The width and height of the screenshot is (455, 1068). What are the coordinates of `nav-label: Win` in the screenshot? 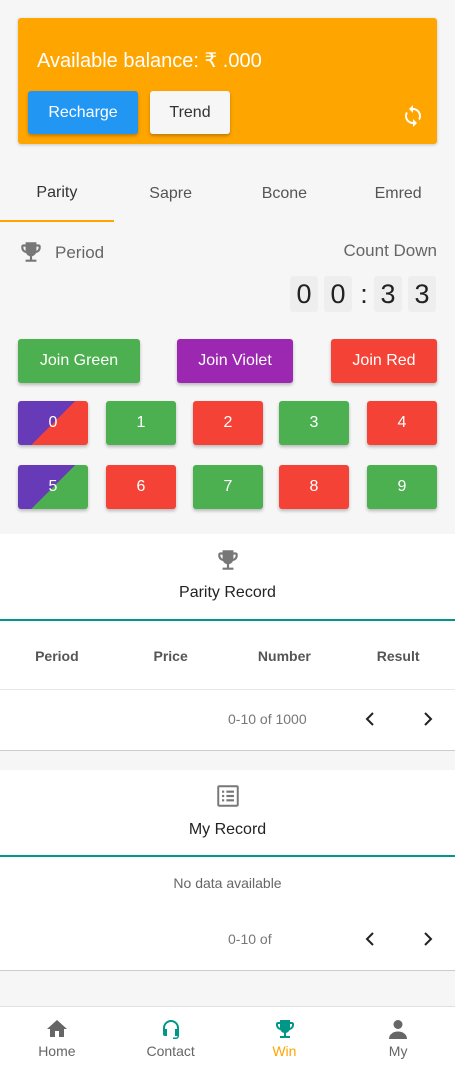 It's located at (284, 1051).